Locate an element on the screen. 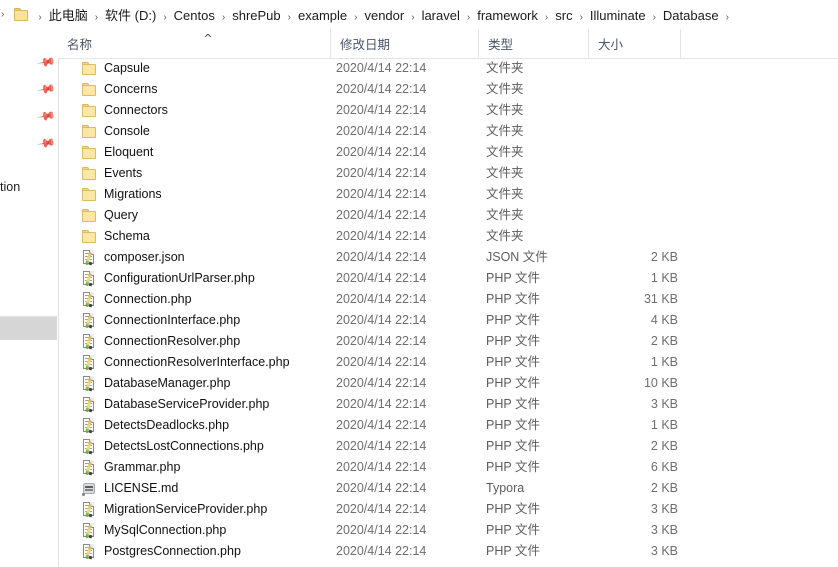 The width and height of the screenshot is (838, 567). file-size: 1 KB is located at coordinates (664, 362).